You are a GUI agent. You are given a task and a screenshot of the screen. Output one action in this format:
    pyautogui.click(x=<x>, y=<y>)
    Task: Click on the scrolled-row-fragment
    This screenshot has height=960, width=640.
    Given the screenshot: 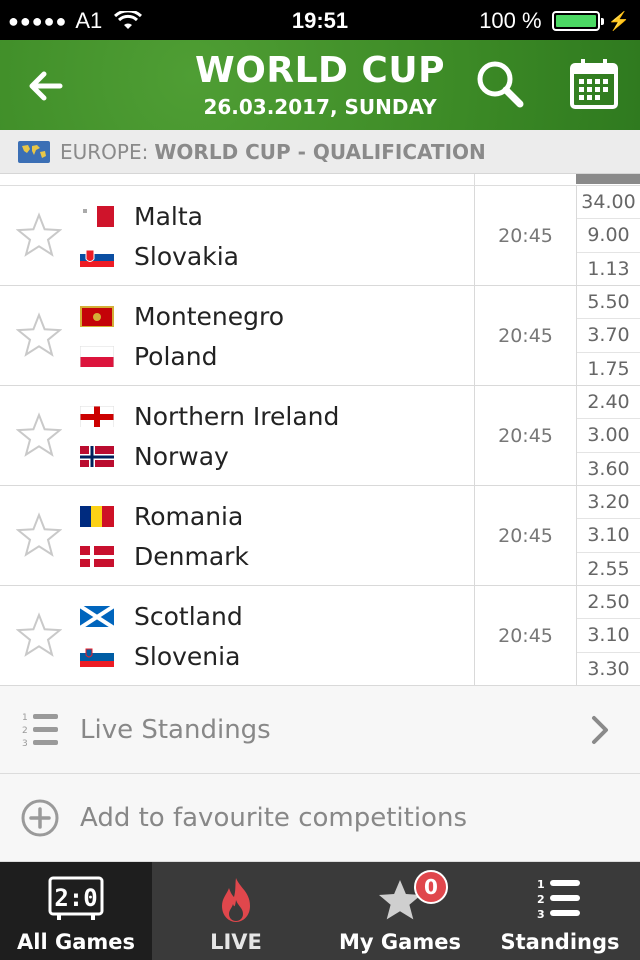 What is the action you would take?
    pyautogui.click(x=320, y=180)
    